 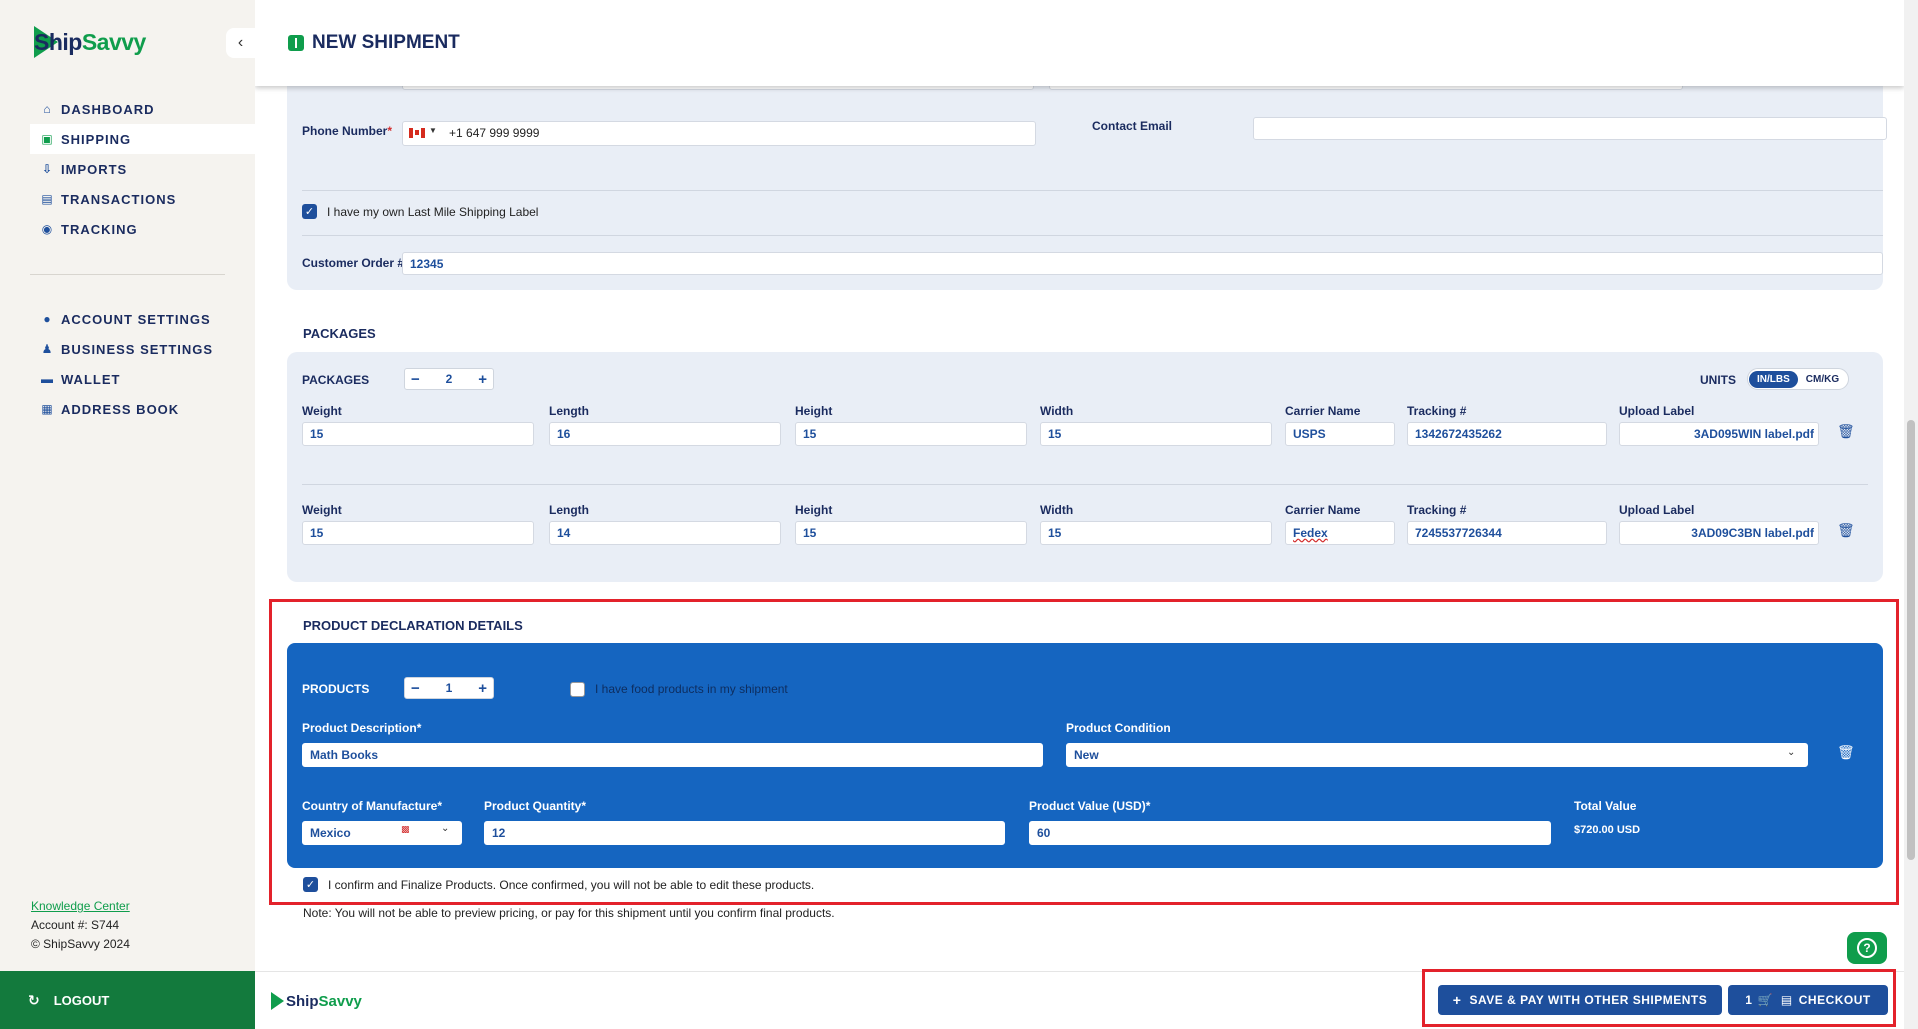 What do you see at coordinates (99, 229) in the screenshot?
I see `sidebar-item-label: TRACKING` at bounding box center [99, 229].